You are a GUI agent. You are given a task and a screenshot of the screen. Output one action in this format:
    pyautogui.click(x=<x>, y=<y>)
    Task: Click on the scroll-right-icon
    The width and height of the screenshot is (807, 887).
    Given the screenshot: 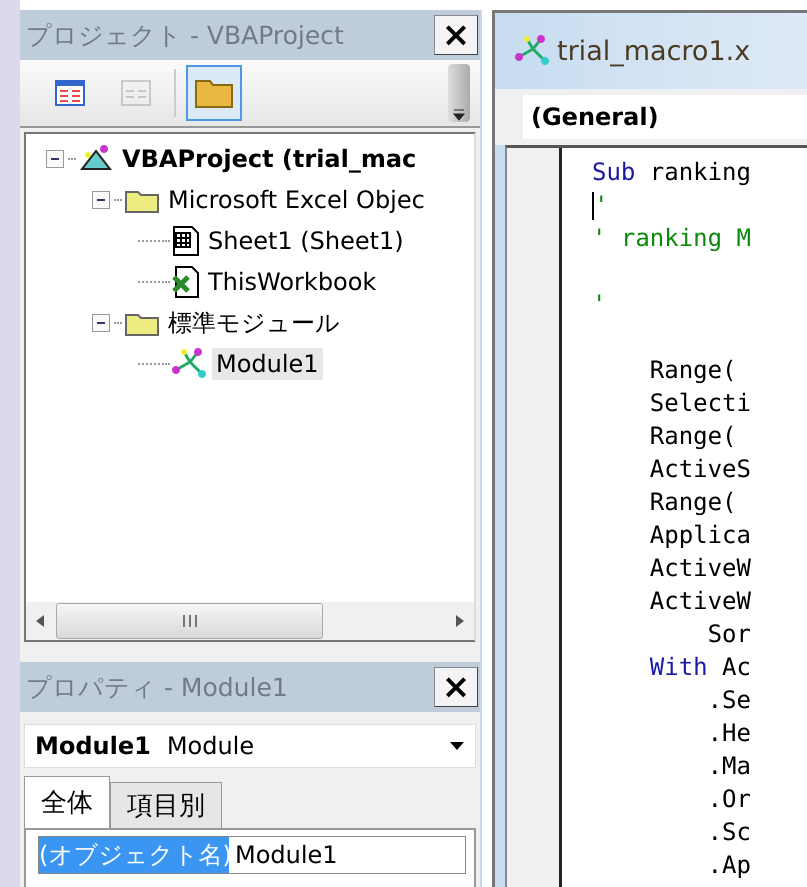 What is the action you would take?
    pyautogui.click(x=460, y=621)
    